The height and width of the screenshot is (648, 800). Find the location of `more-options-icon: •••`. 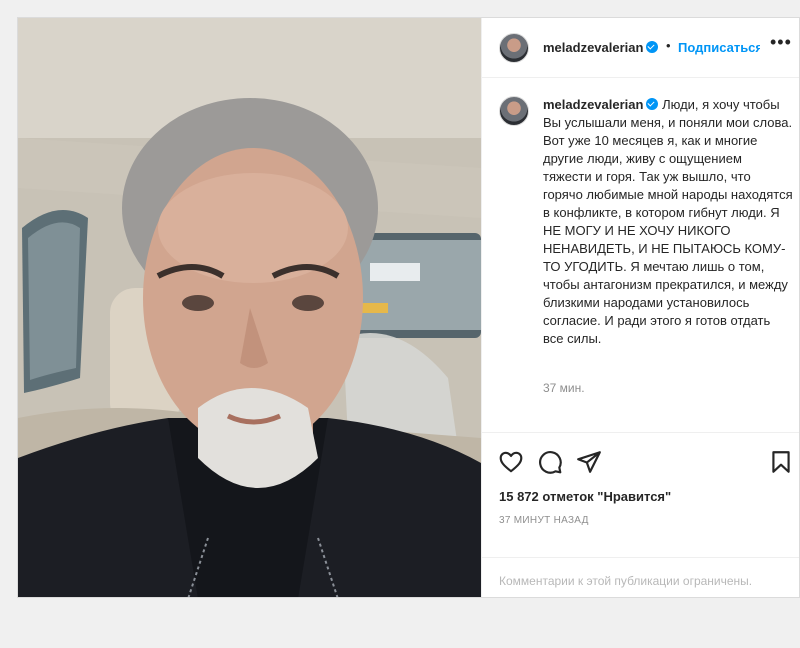

more-options-icon: ••• is located at coordinates (781, 42).